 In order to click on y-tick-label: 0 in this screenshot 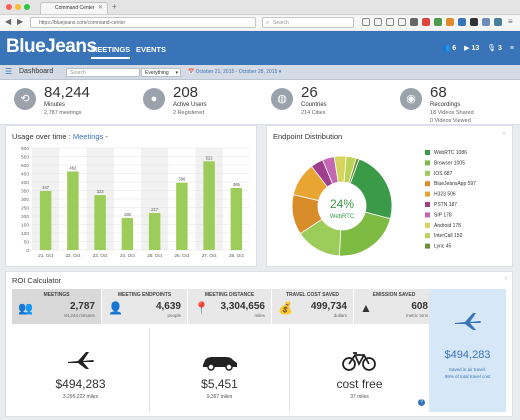, I will do `click(27, 251)`.